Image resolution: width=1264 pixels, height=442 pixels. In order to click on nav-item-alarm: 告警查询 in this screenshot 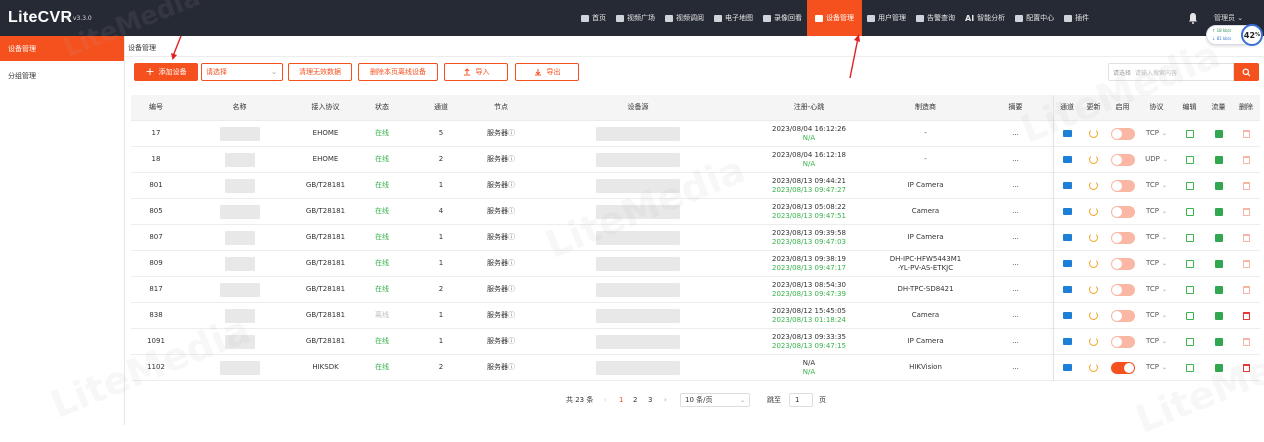, I will do `click(935, 18)`.